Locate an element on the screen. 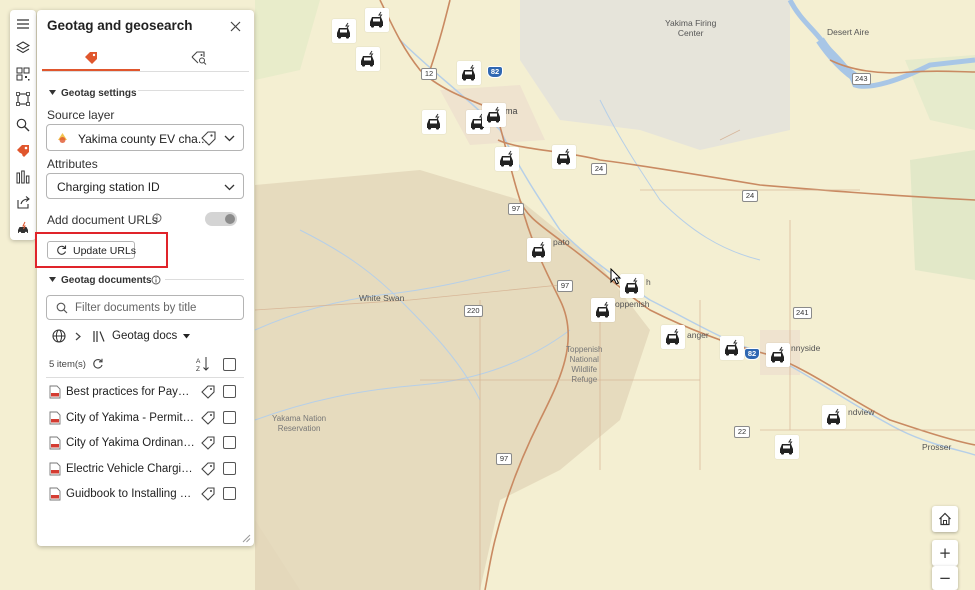 The width and height of the screenshot is (975, 590). update-urls-label: Update URLs is located at coordinates (105, 251).